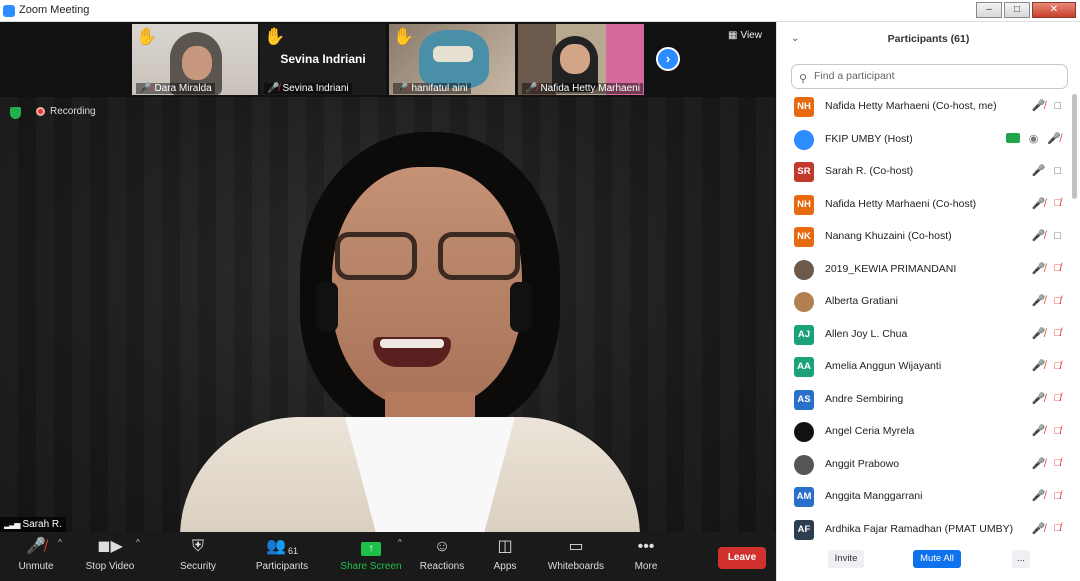  I want to click on participant-row: AJ Allen Joy L. Chua 🎤̸ □̸, so click(923, 336).